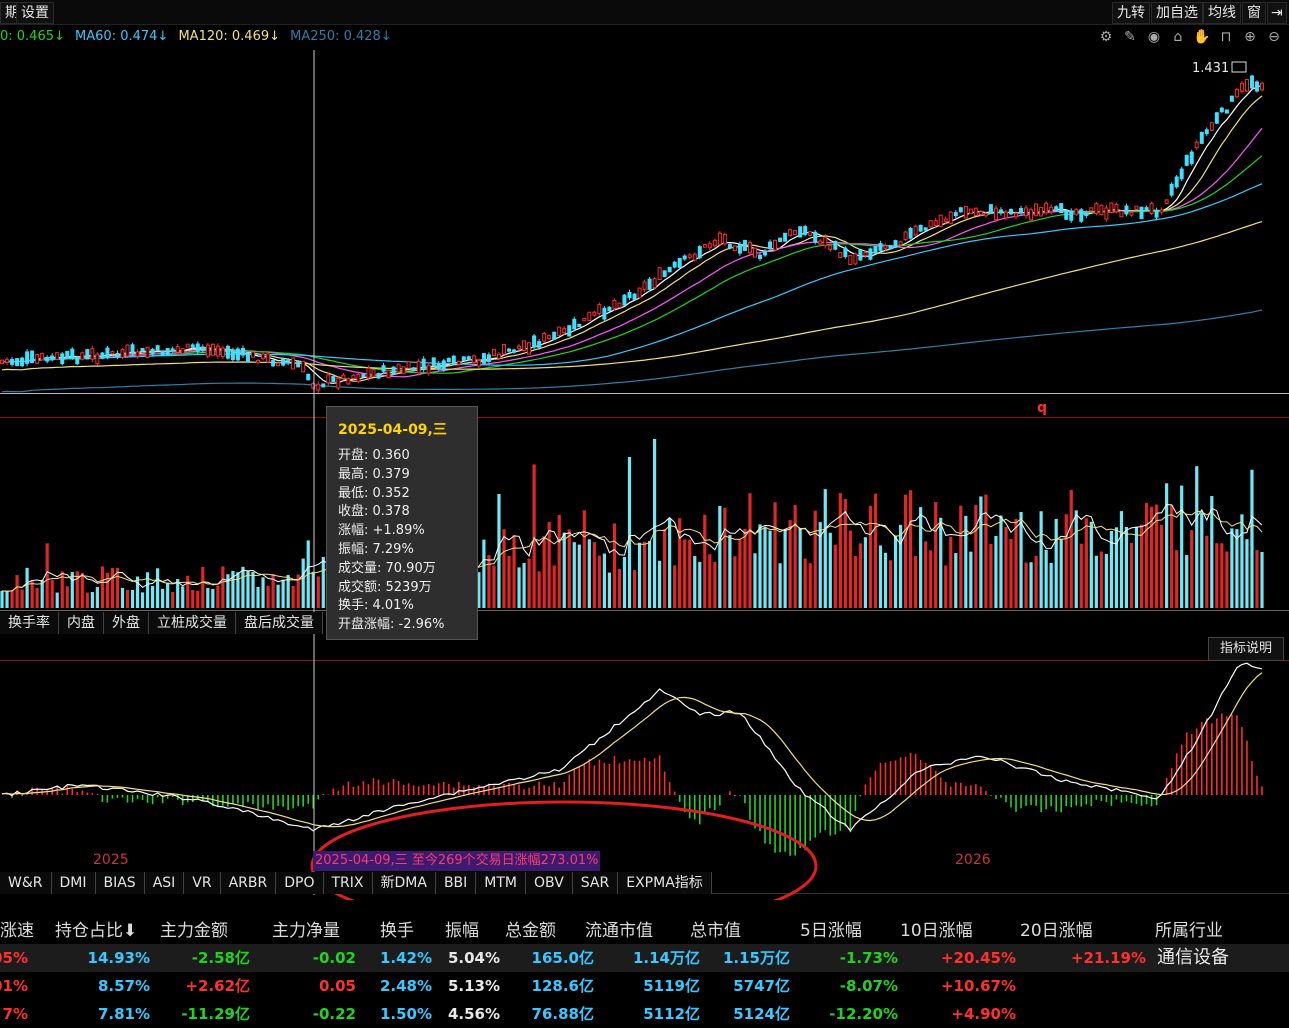  What do you see at coordinates (248, 883) in the screenshot?
I see `tab-arbr: ARBR` at bounding box center [248, 883].